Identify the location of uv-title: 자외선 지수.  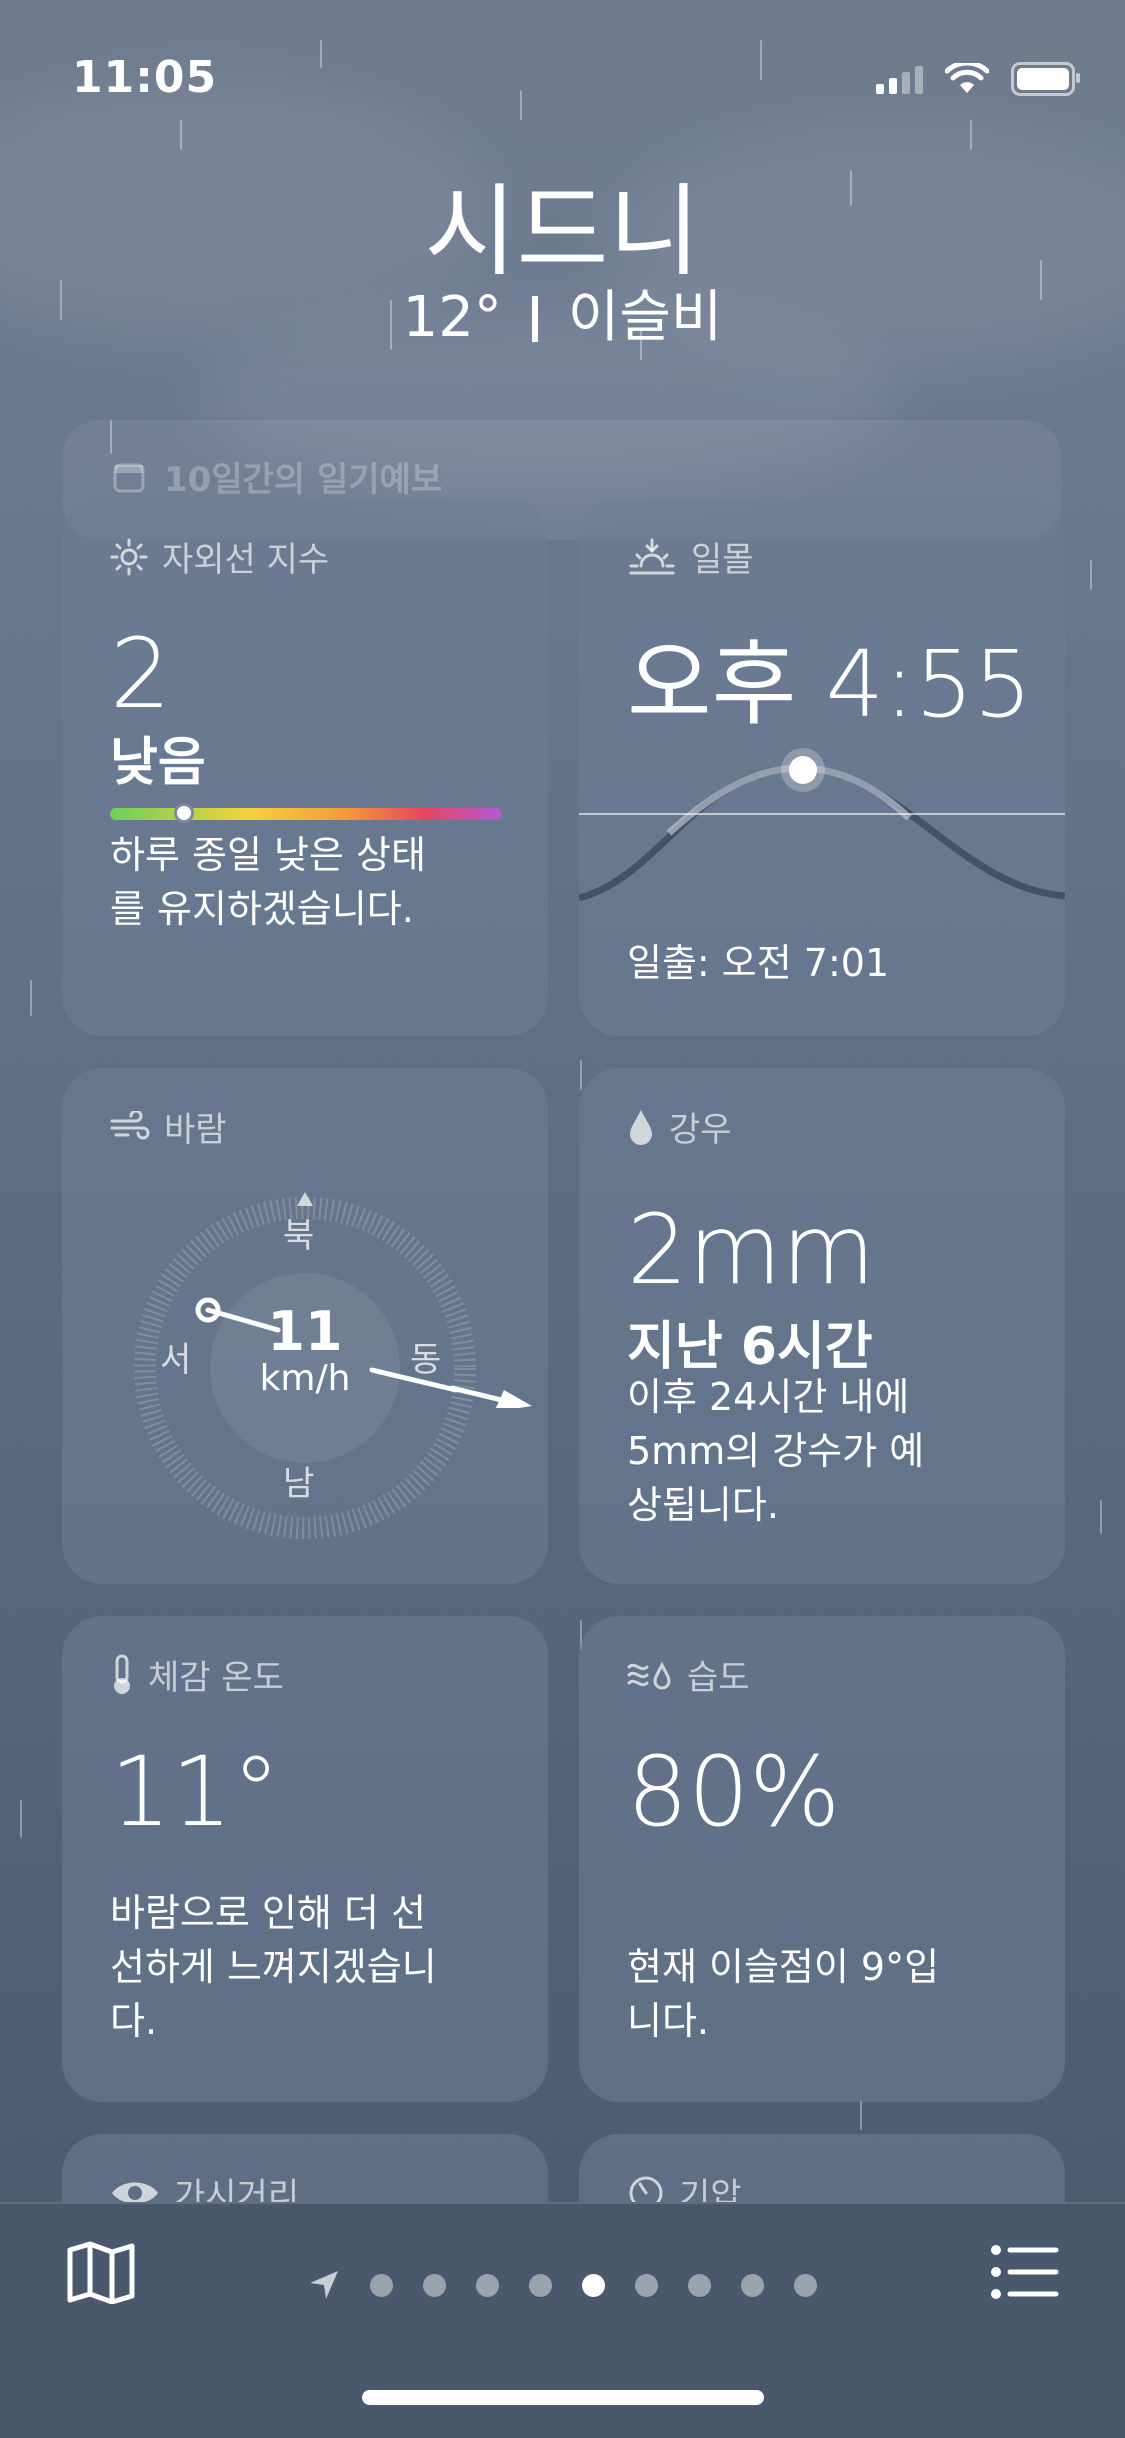
(246, 560).